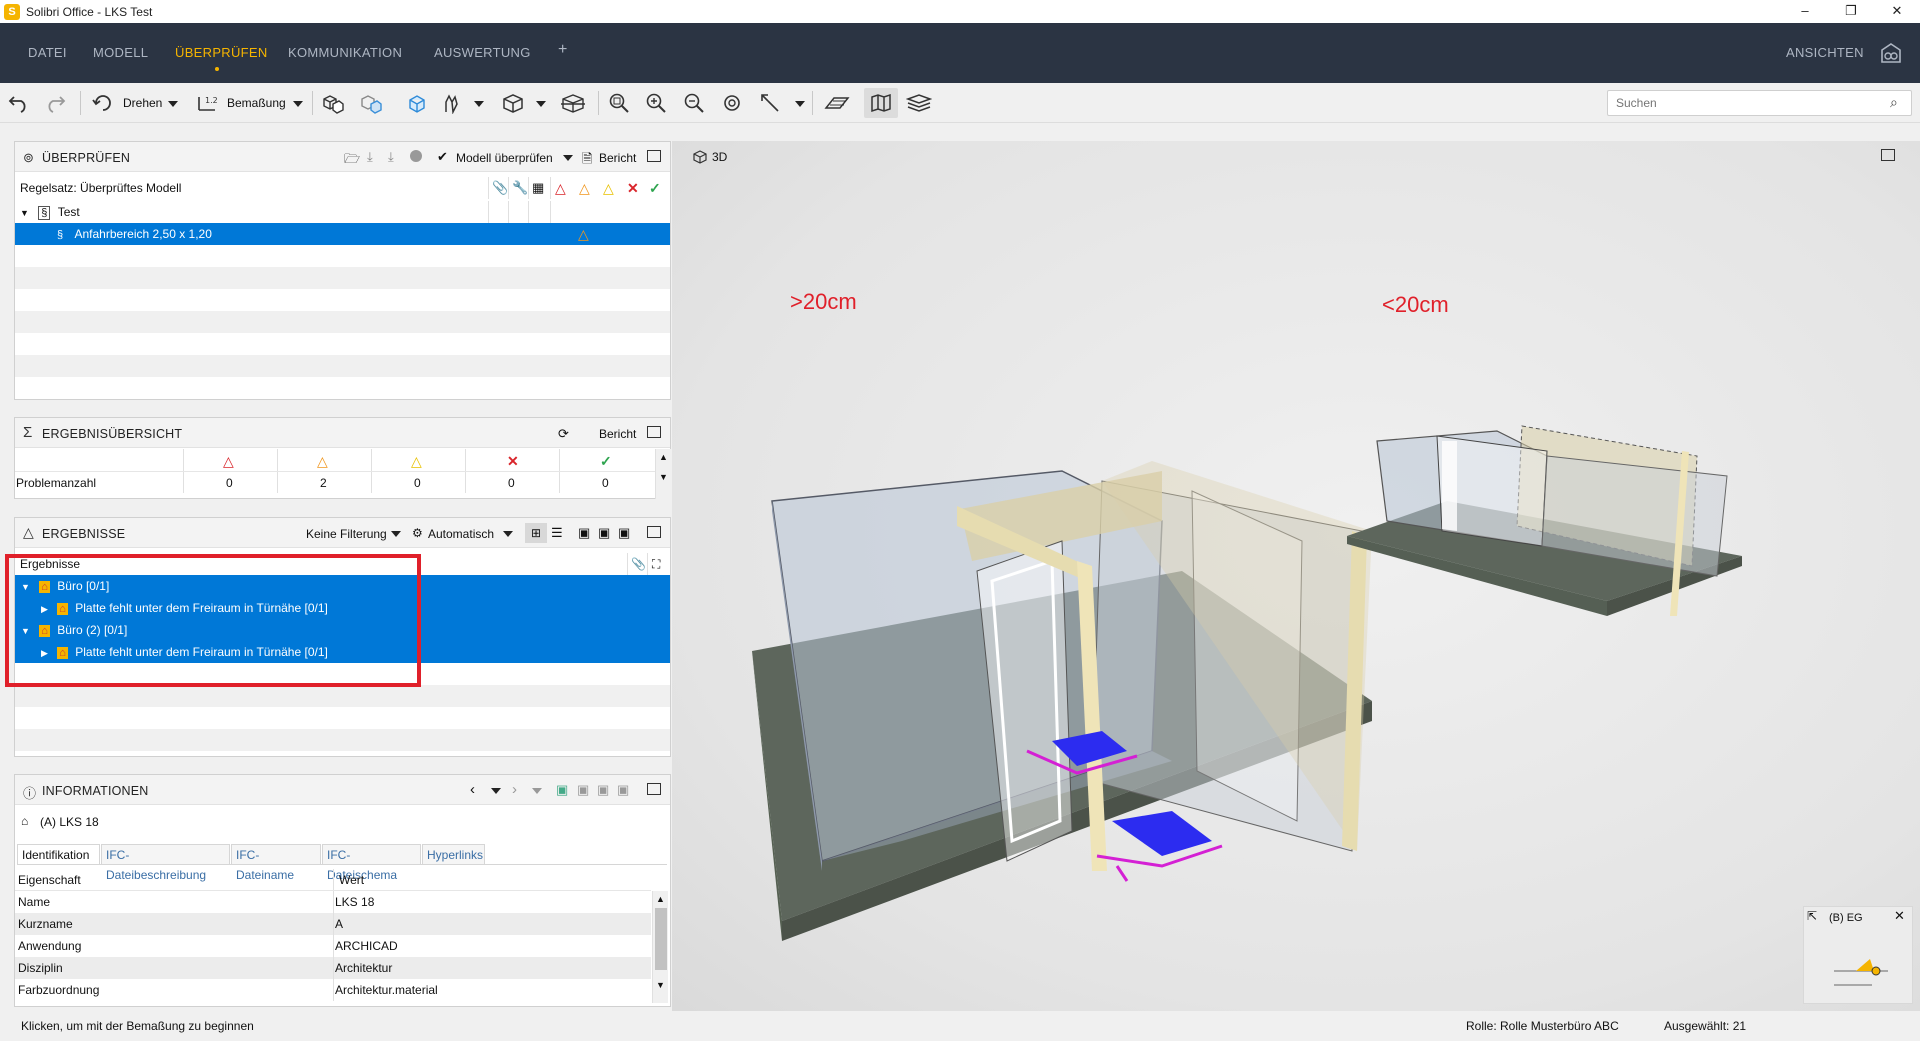 The height and width of the screenshot is (1041, 1920). I want to click on hand-icon, so click(451, 103).